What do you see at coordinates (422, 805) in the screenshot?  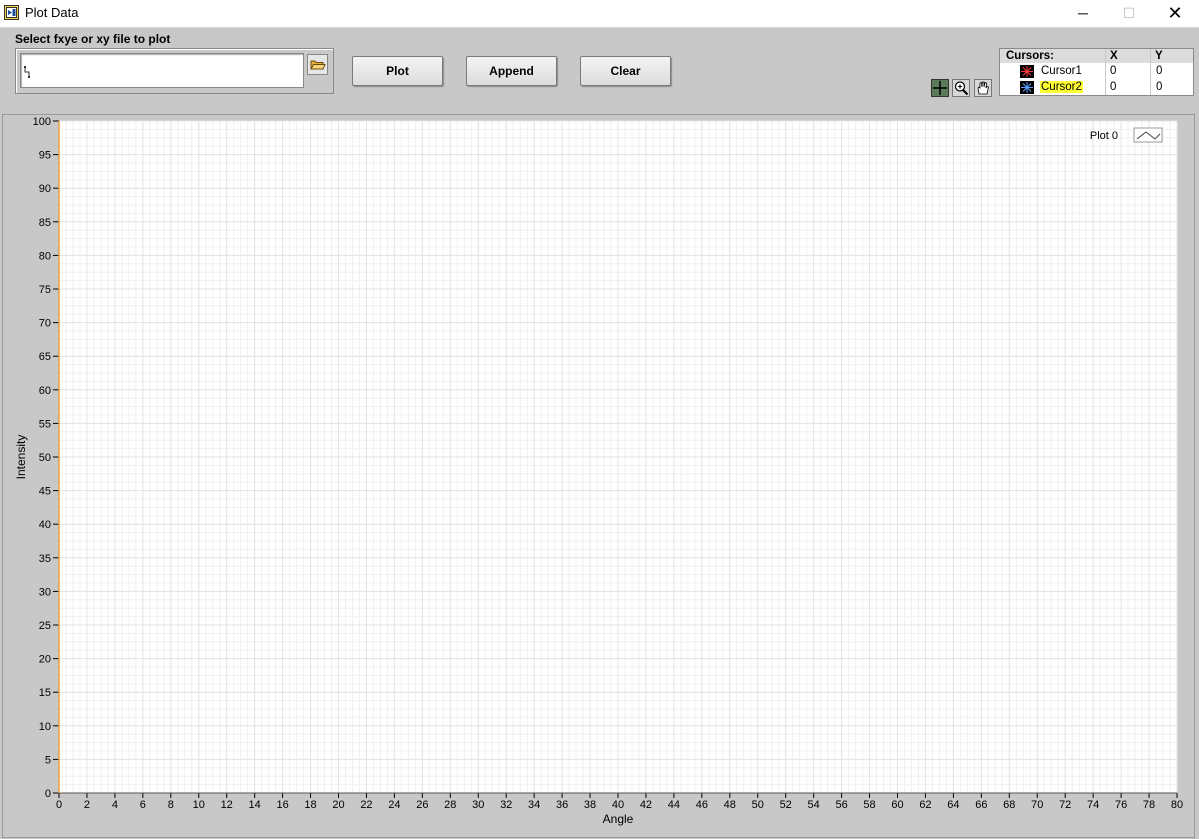 I see `x-tick-label: 26` at bounding box center [422, 805].